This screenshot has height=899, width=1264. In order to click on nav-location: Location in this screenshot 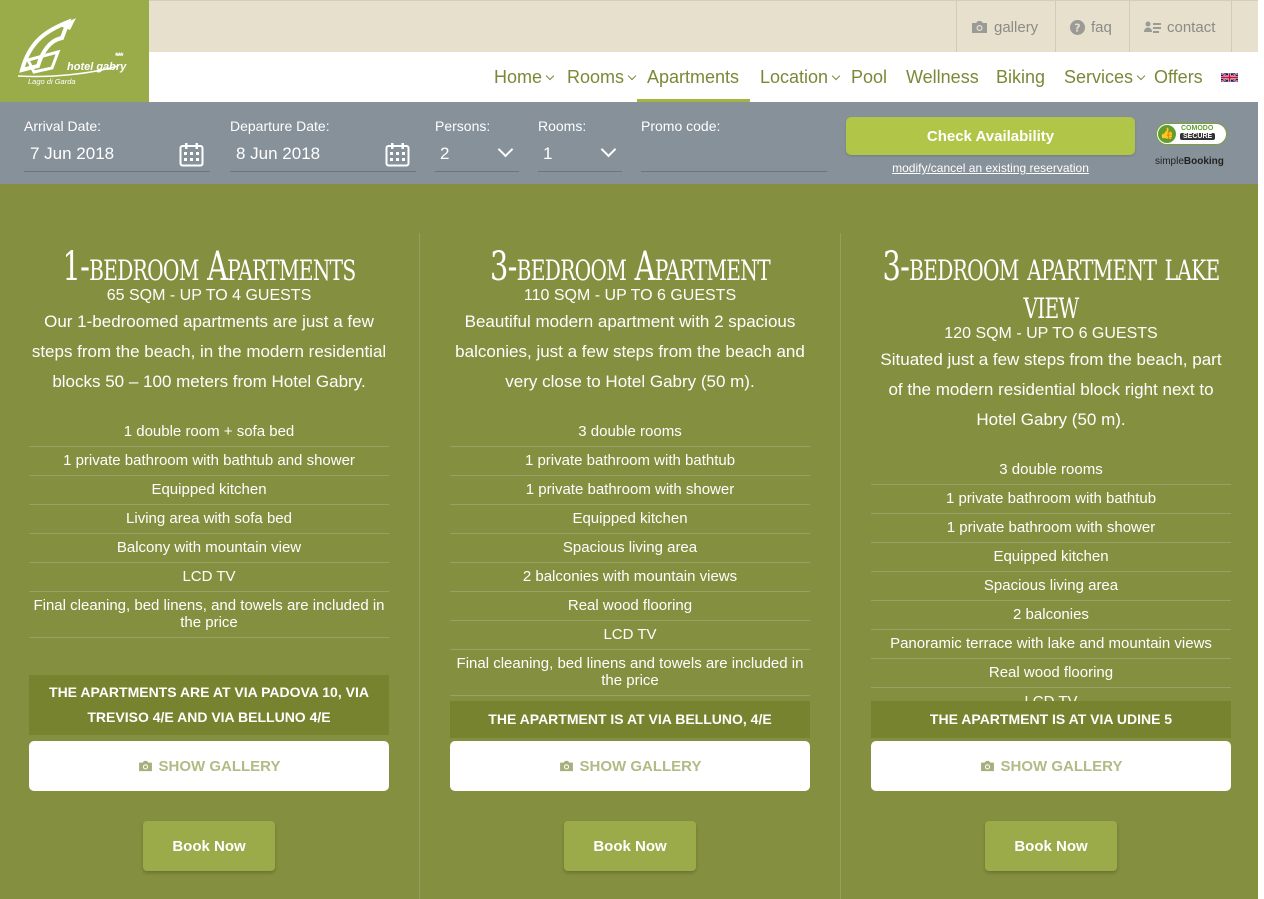, I will do `click(800, 77)`.